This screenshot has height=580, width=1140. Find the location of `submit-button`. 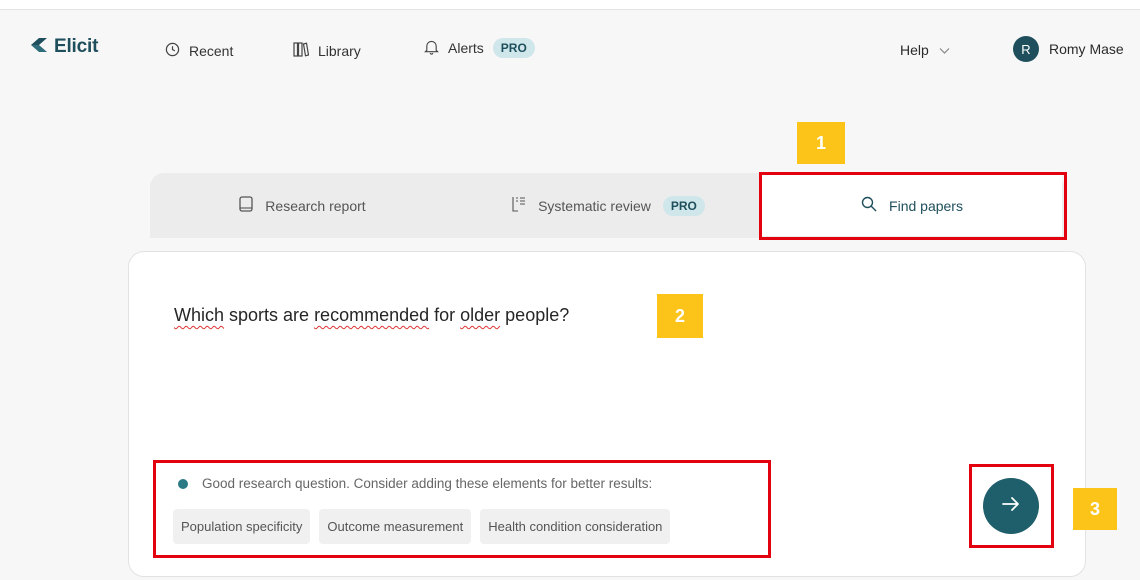

submit-button is located at coordinates (1011, 506).